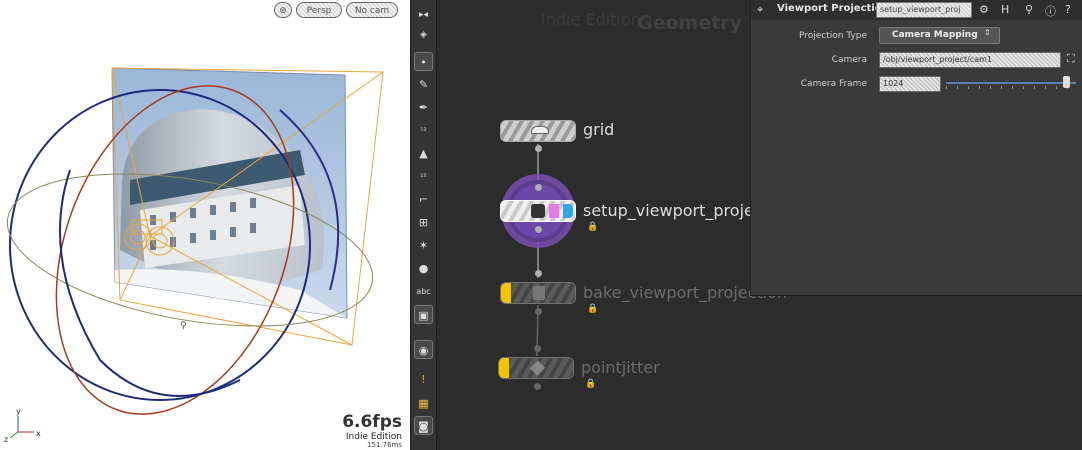  I want to click on hscript-icon: H, so click(1005, 9).